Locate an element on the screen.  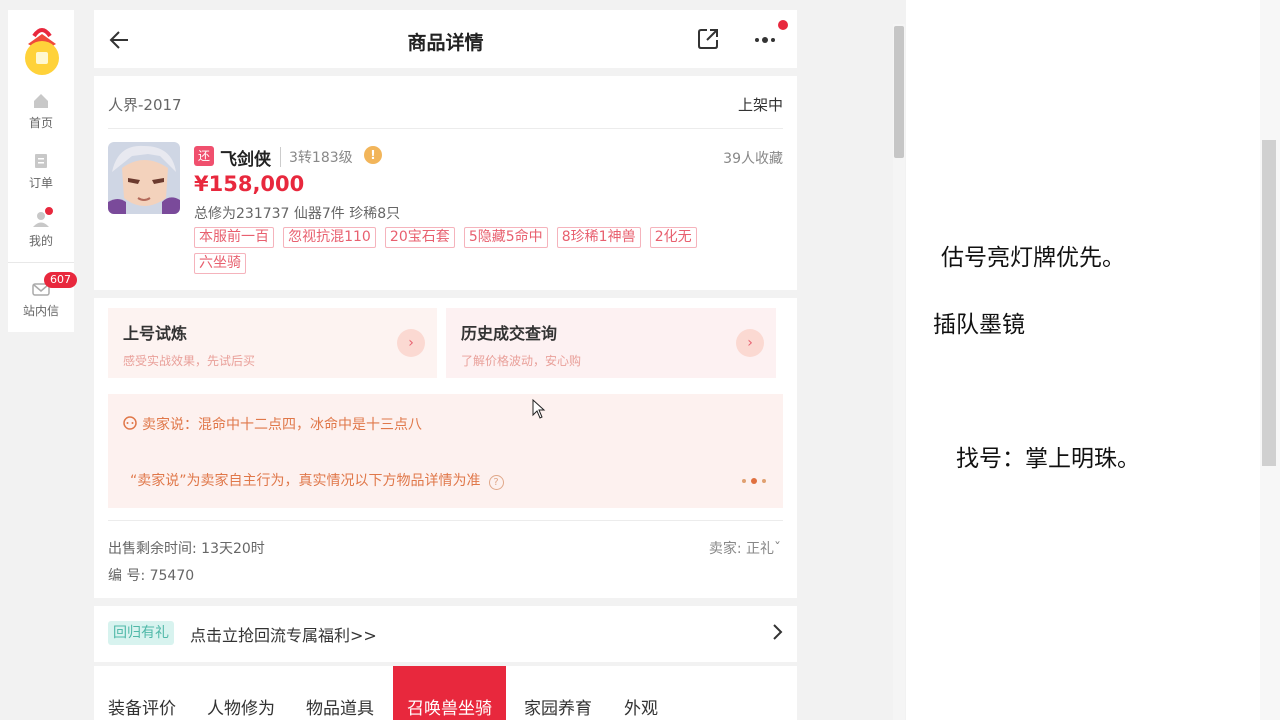
seller-note: 卖家说：混命中十二点四，冰命中是十三点八 is located at coordinates (272, 424).